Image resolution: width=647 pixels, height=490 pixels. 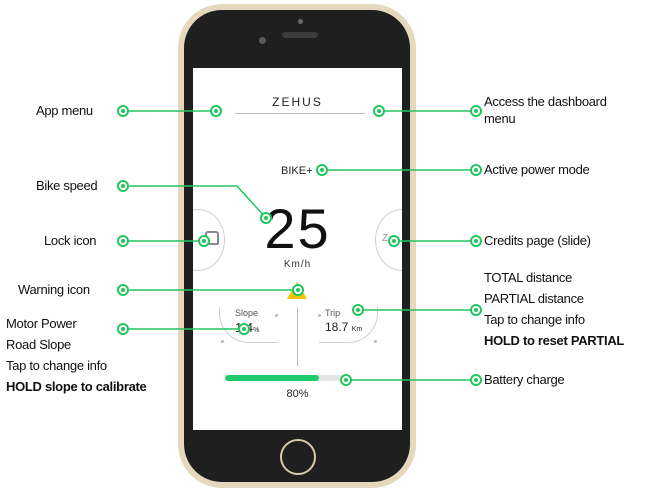 I want to click on callout-tap-left: Tap to change info, so click(x=56, y=365).